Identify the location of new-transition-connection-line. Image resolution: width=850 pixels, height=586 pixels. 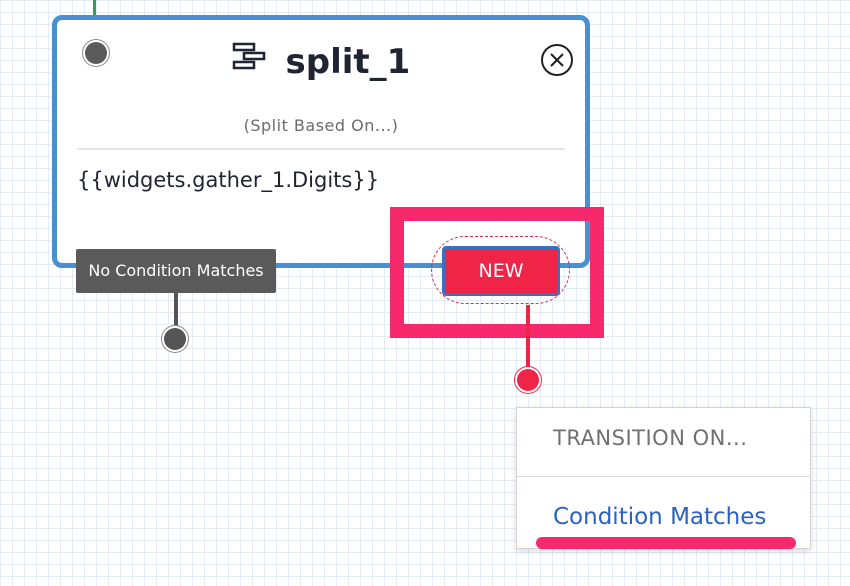
(528, 337).